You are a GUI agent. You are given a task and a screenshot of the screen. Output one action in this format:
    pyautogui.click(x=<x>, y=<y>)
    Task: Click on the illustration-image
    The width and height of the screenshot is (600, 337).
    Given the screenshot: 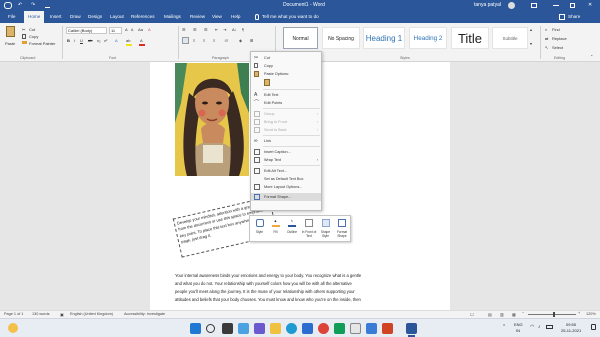 What is the action you would take?
    pyautogui.click(x=212, y=119)
    